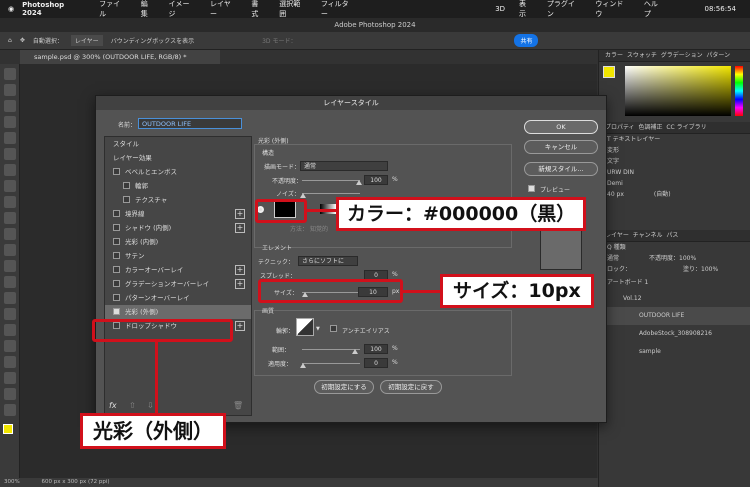 The height and width of the screenshot is (487, 750). I want to click on layers-tabs: レイヤー チャンネル パス, so click(674, 236).